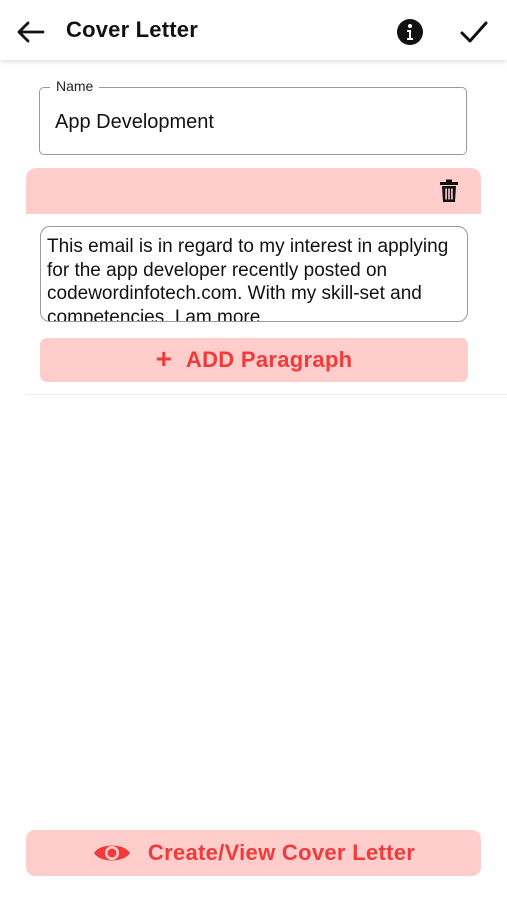 The height and width of the screenshot is (900, 507). I want to click on create-view-label: Create/View Cover Letter, so click(281, 852).